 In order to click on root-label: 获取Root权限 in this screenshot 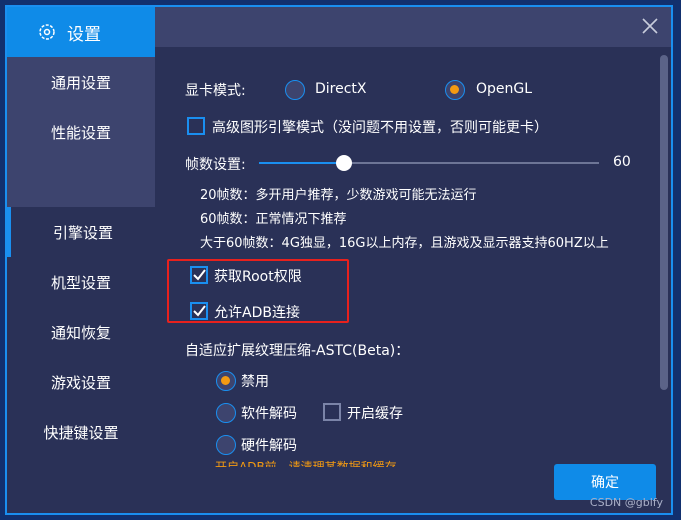, I will do `click(258, 277)`.